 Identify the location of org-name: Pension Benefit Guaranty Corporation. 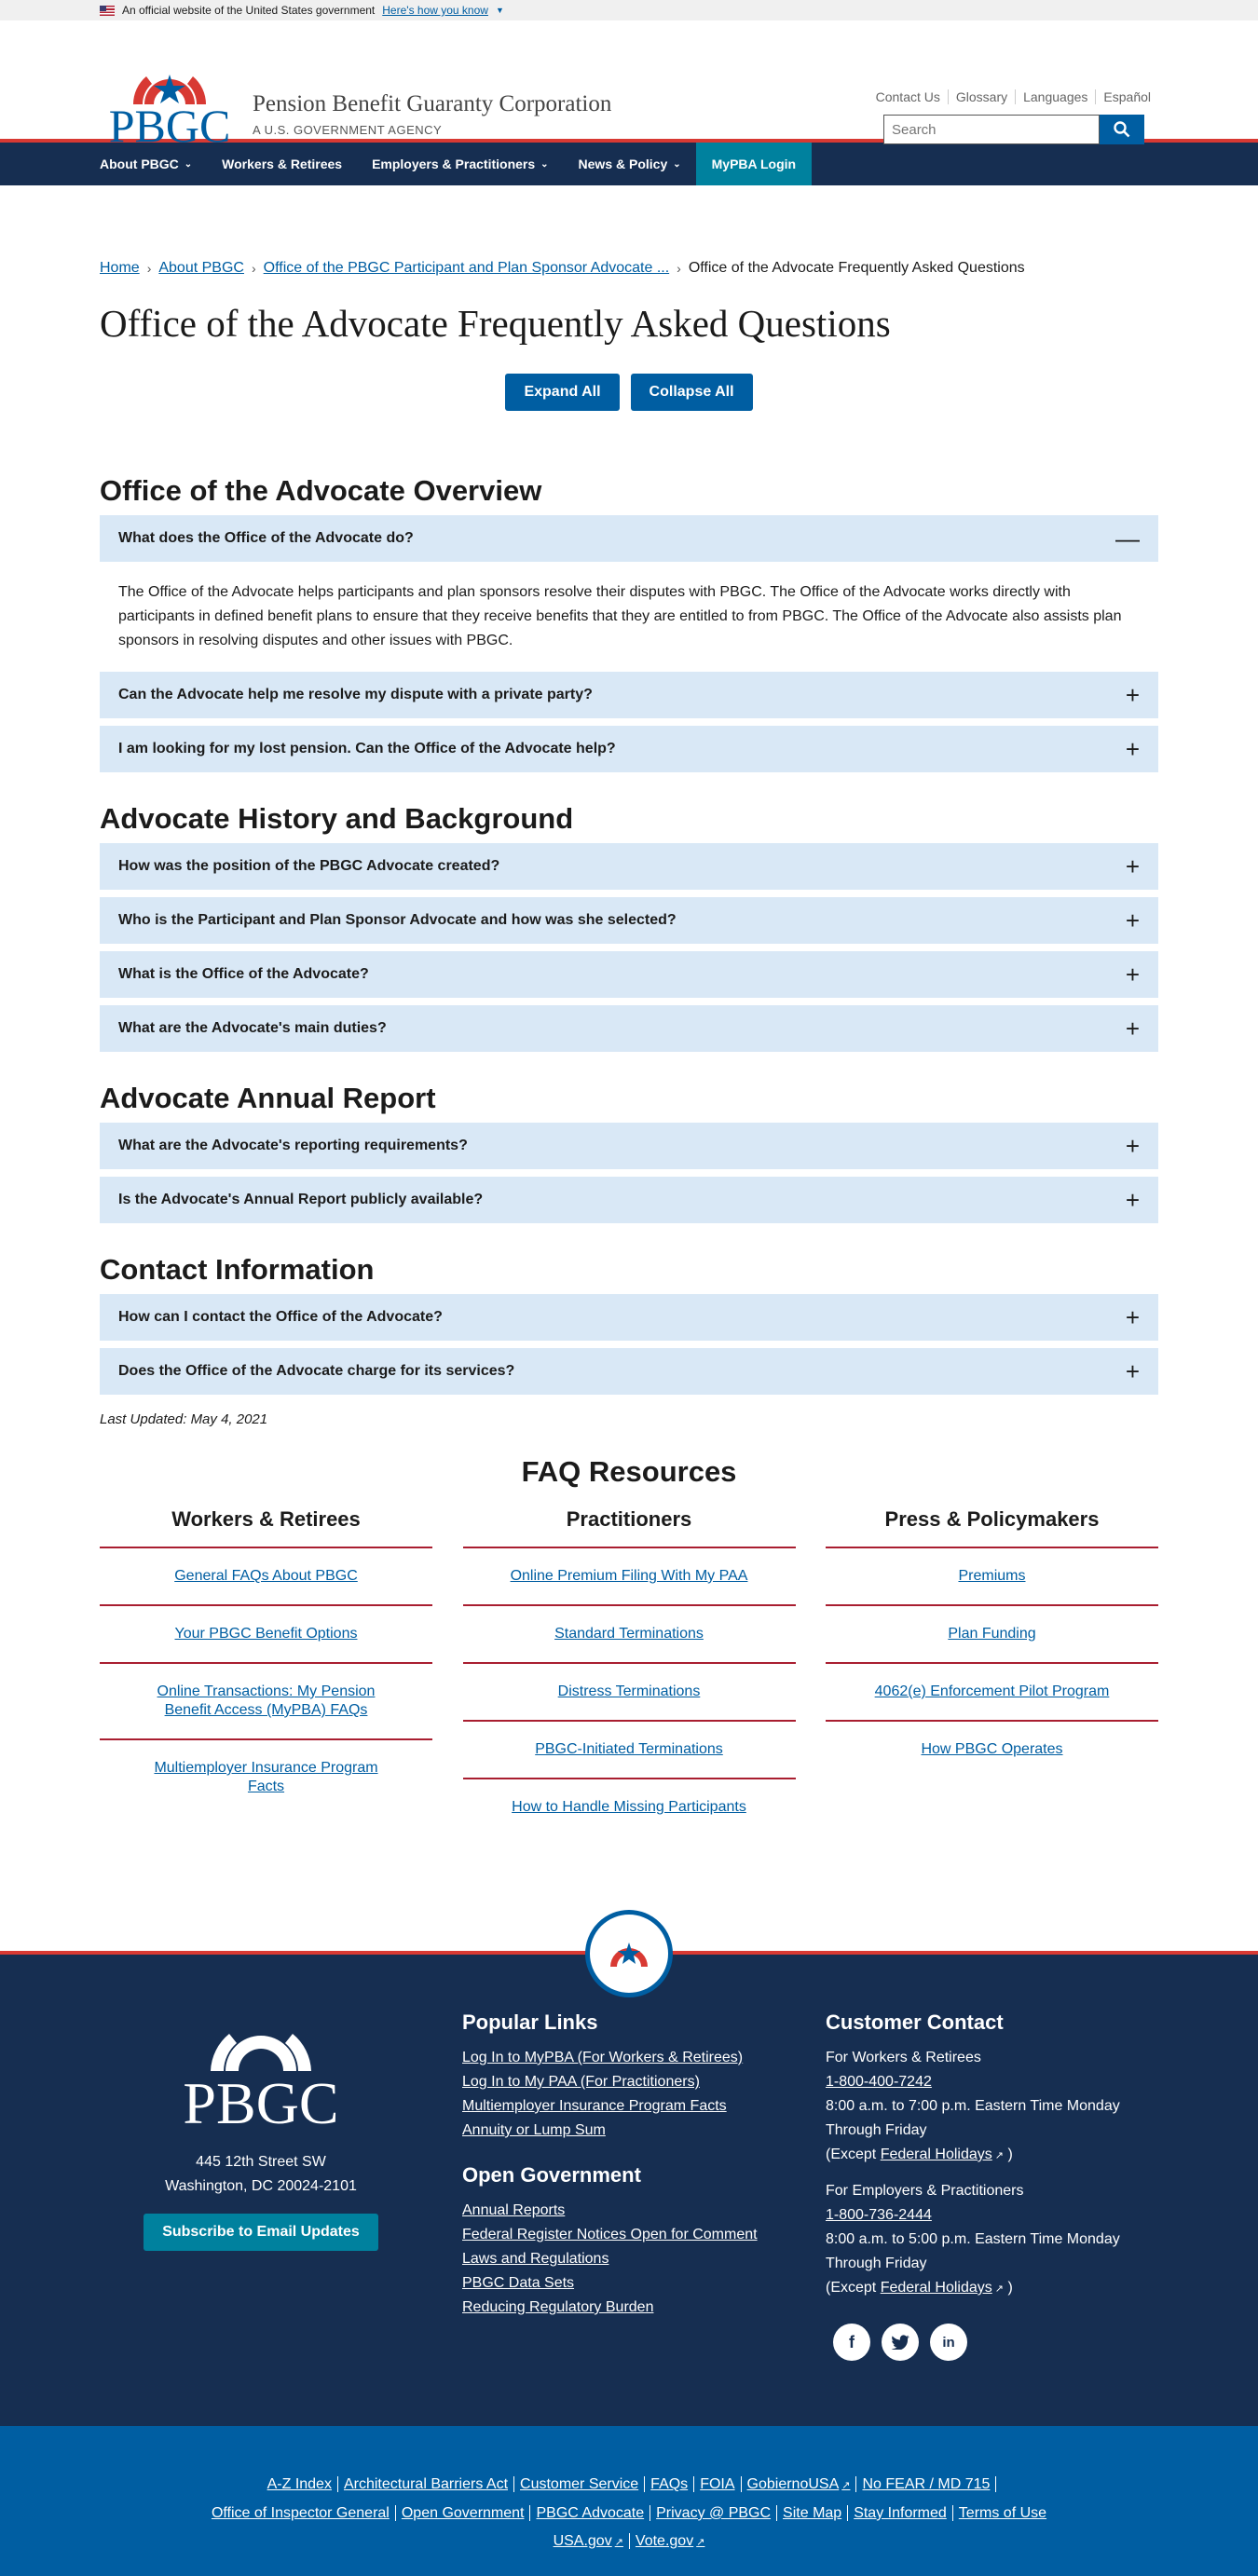
(432, 103).